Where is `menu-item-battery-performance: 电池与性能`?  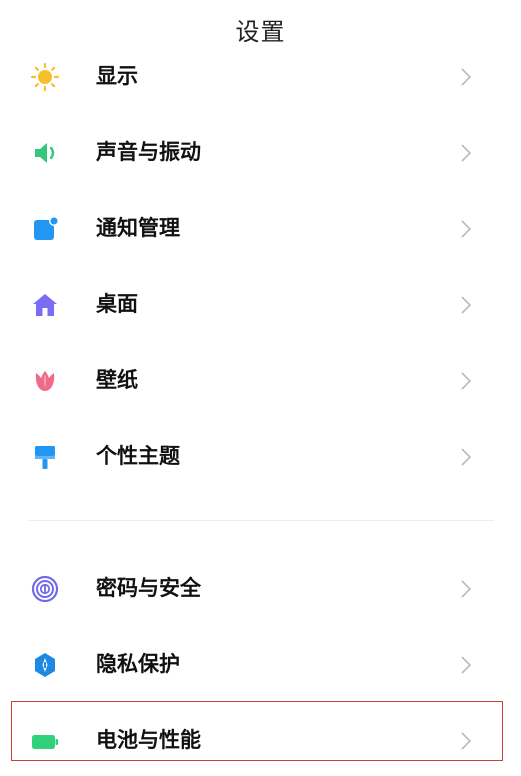
menu-item-battery-performance: 电池与性能 is located at coordinates (260, 740).